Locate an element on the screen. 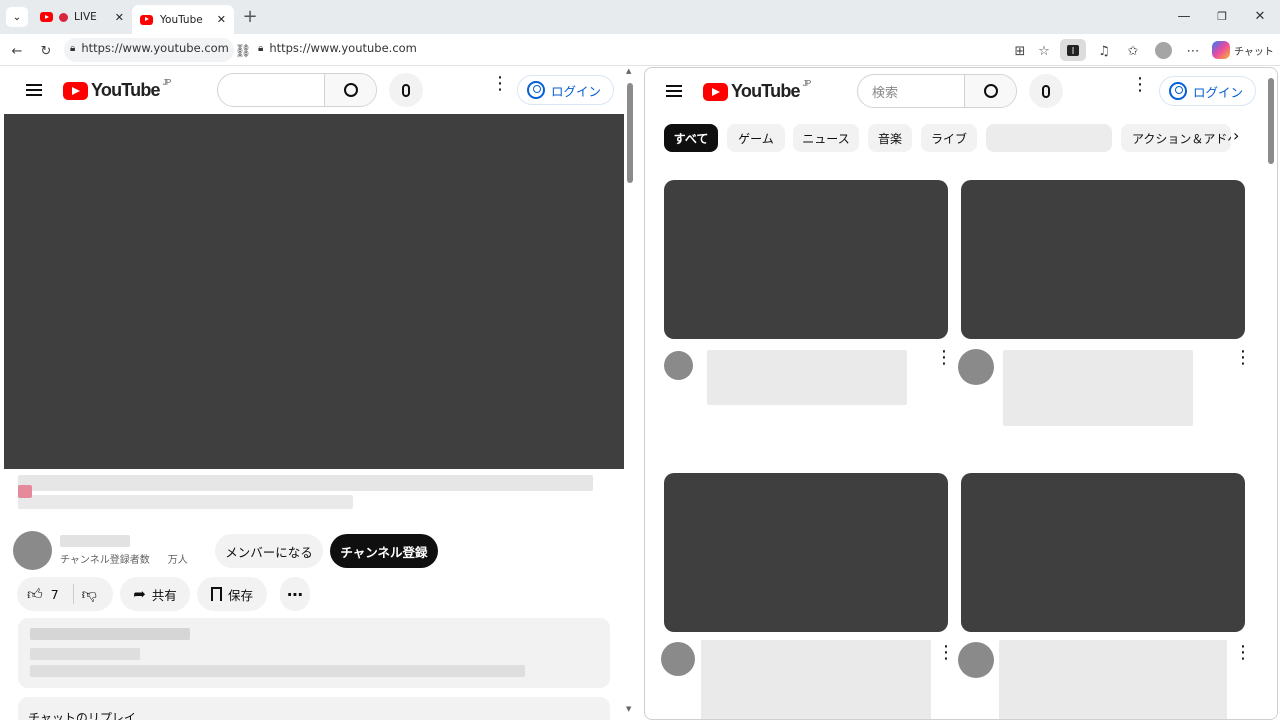  share-button: ➦ 共有 is located at coordinates (155, 594).